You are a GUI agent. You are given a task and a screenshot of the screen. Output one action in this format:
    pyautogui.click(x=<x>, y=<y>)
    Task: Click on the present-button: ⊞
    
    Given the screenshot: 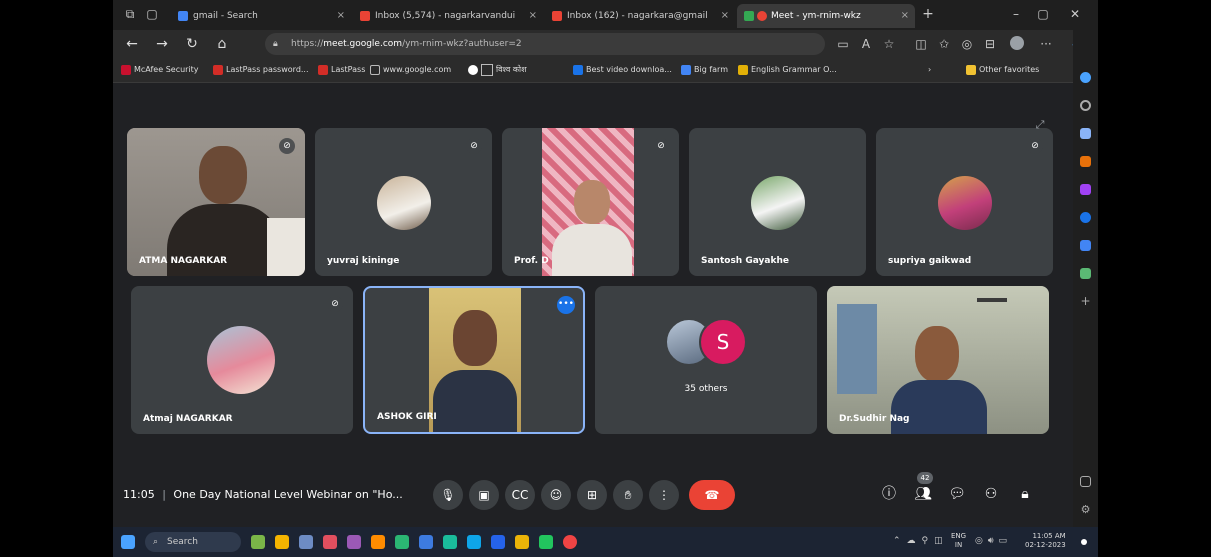 What is the action you would take?
    pyautogui.click(x=592, y=495)
    